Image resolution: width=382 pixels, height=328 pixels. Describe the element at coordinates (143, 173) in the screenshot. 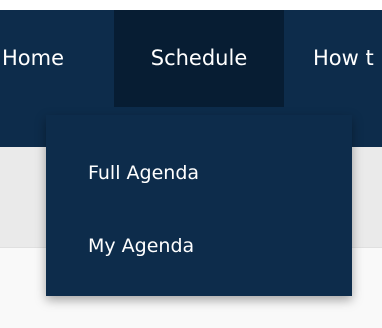

I see `menu-item-full-agenda: Full Agenda` at that location.